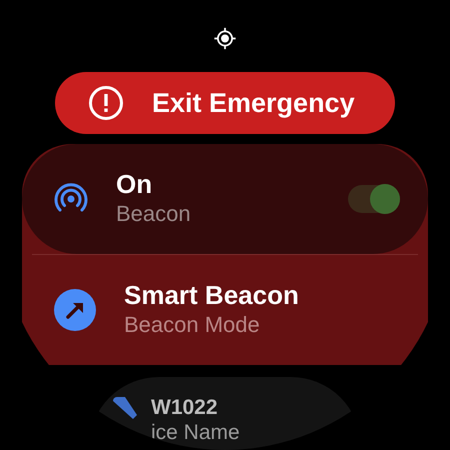 This screenshot has width=450, height=450. Describe the element at coordinates (374, 199) in the screenshot. I see `toggle-switch` at that location.